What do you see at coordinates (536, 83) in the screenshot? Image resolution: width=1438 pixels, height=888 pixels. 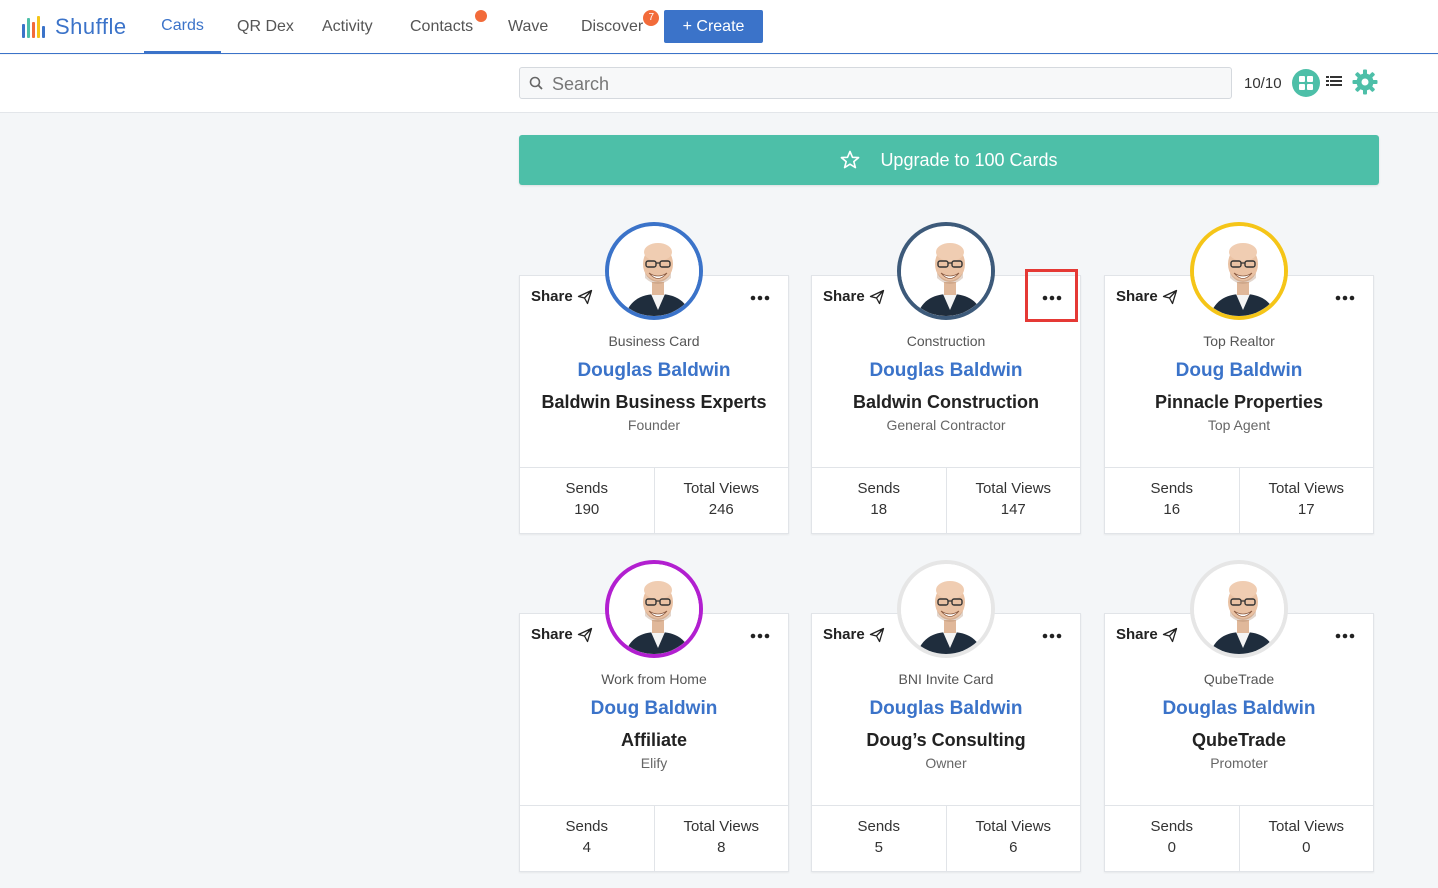 I see `search-icon` at bounding box center [536, 83].